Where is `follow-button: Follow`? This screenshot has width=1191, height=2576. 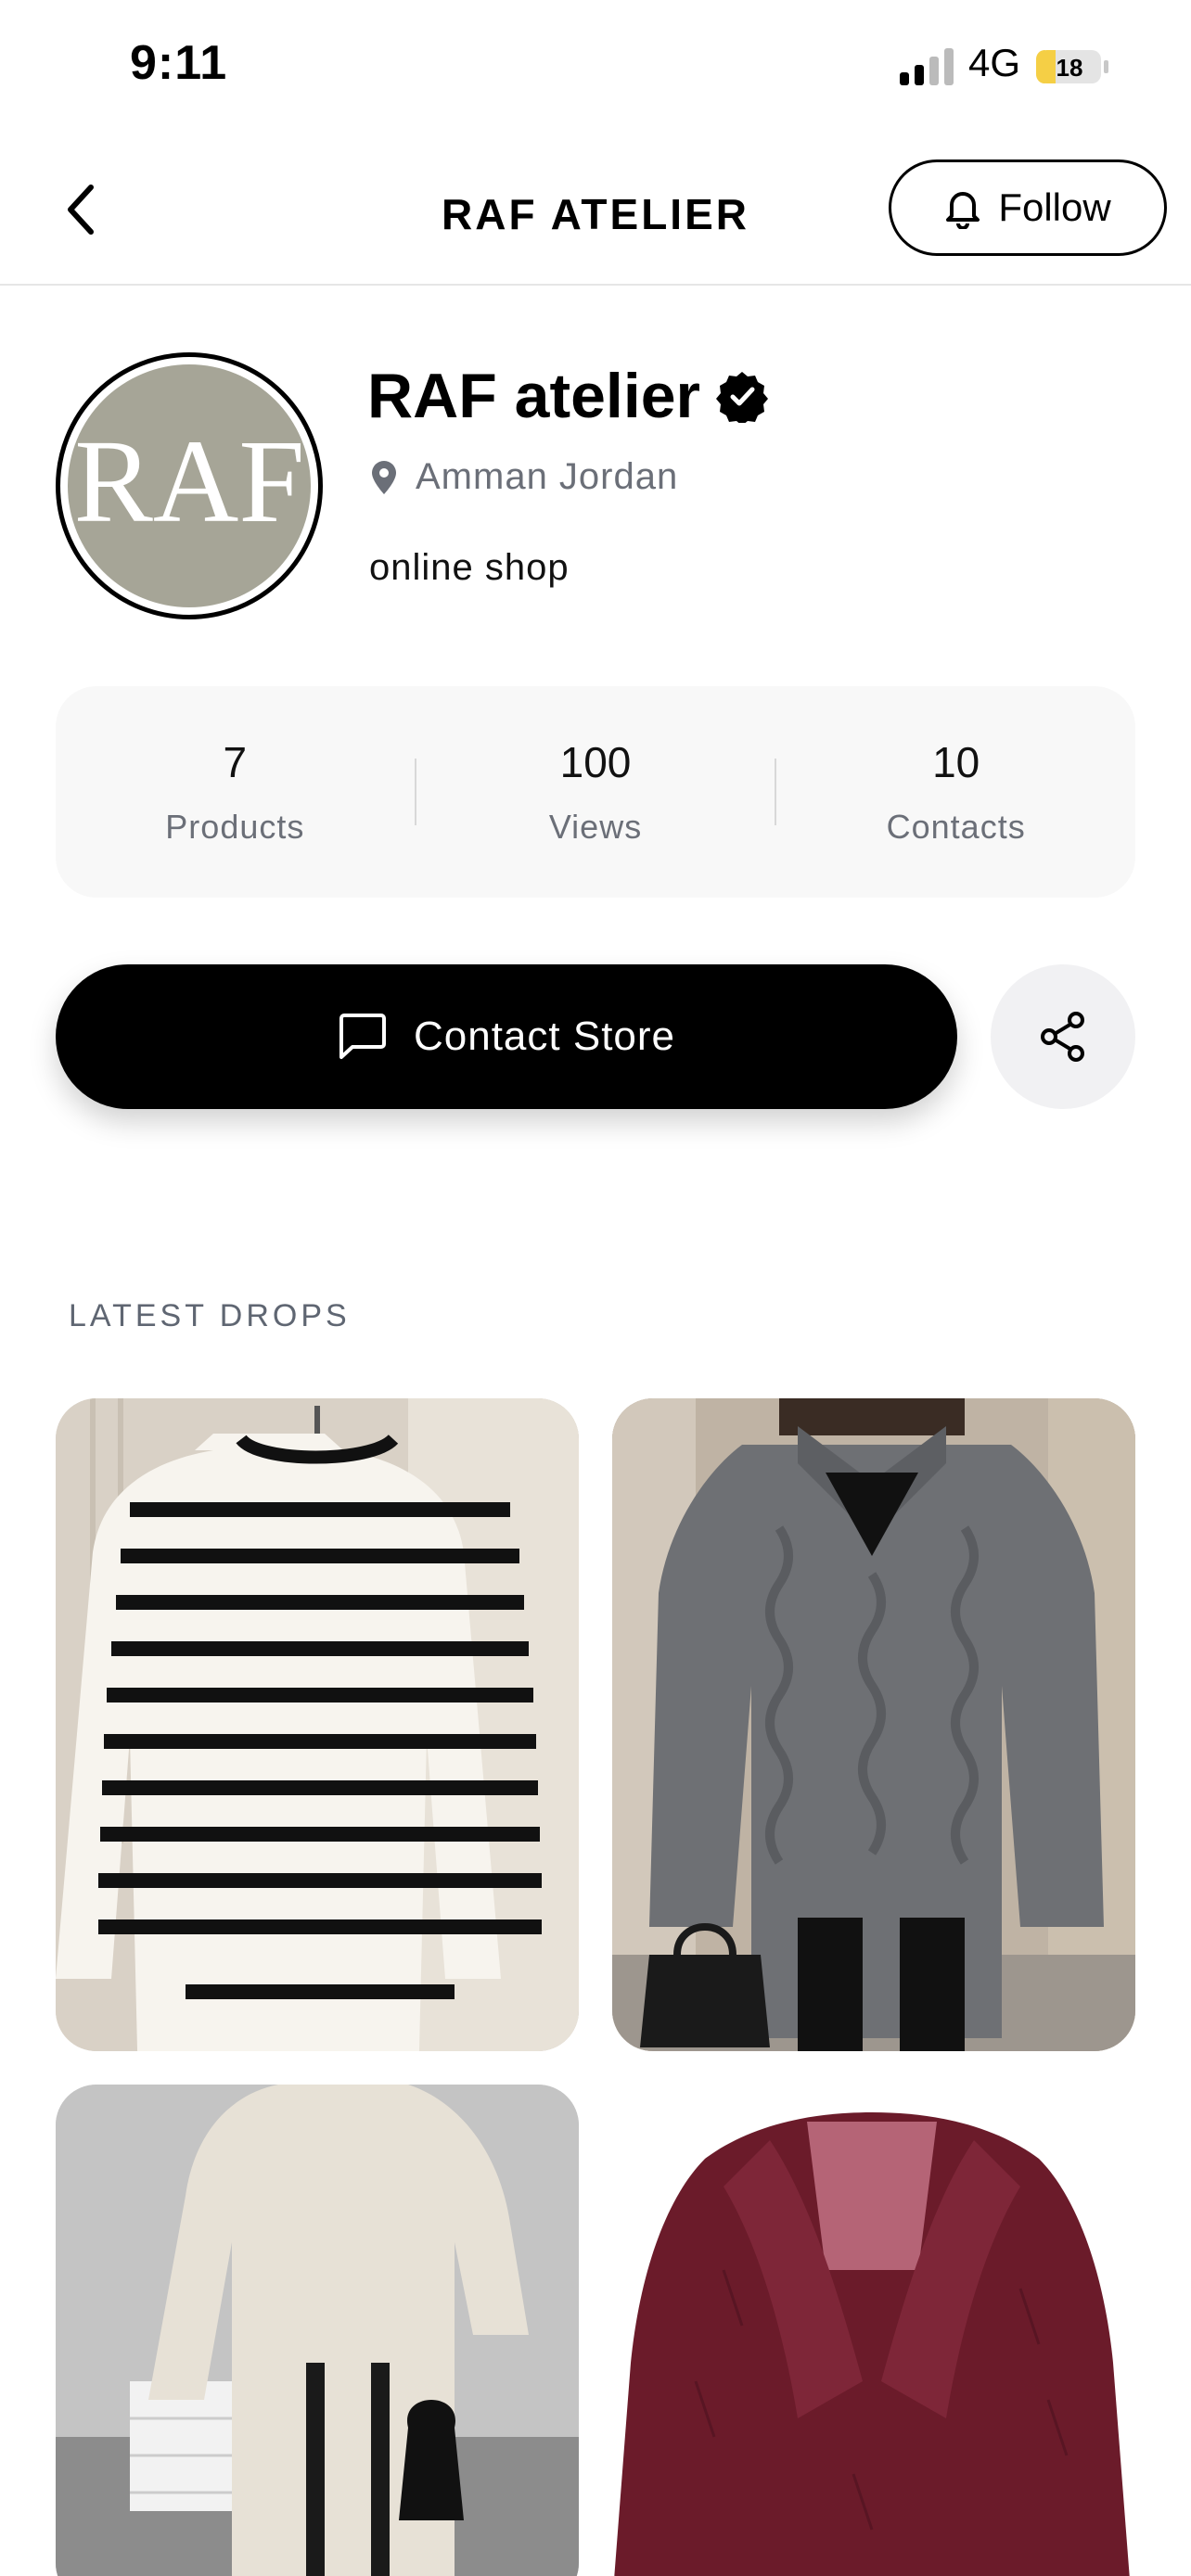
follow-button: Follow is located at coordinates (1028, 207).